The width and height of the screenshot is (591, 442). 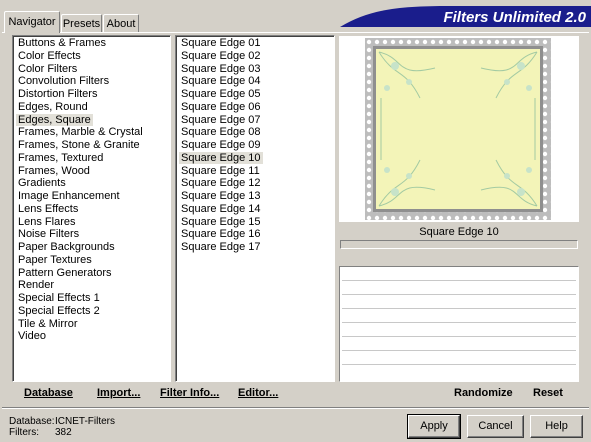 What do you see at coordinates (255, 158) in the screenshot?
I see `filter-item: Square Edge 10` at bounding box center [255, 158].